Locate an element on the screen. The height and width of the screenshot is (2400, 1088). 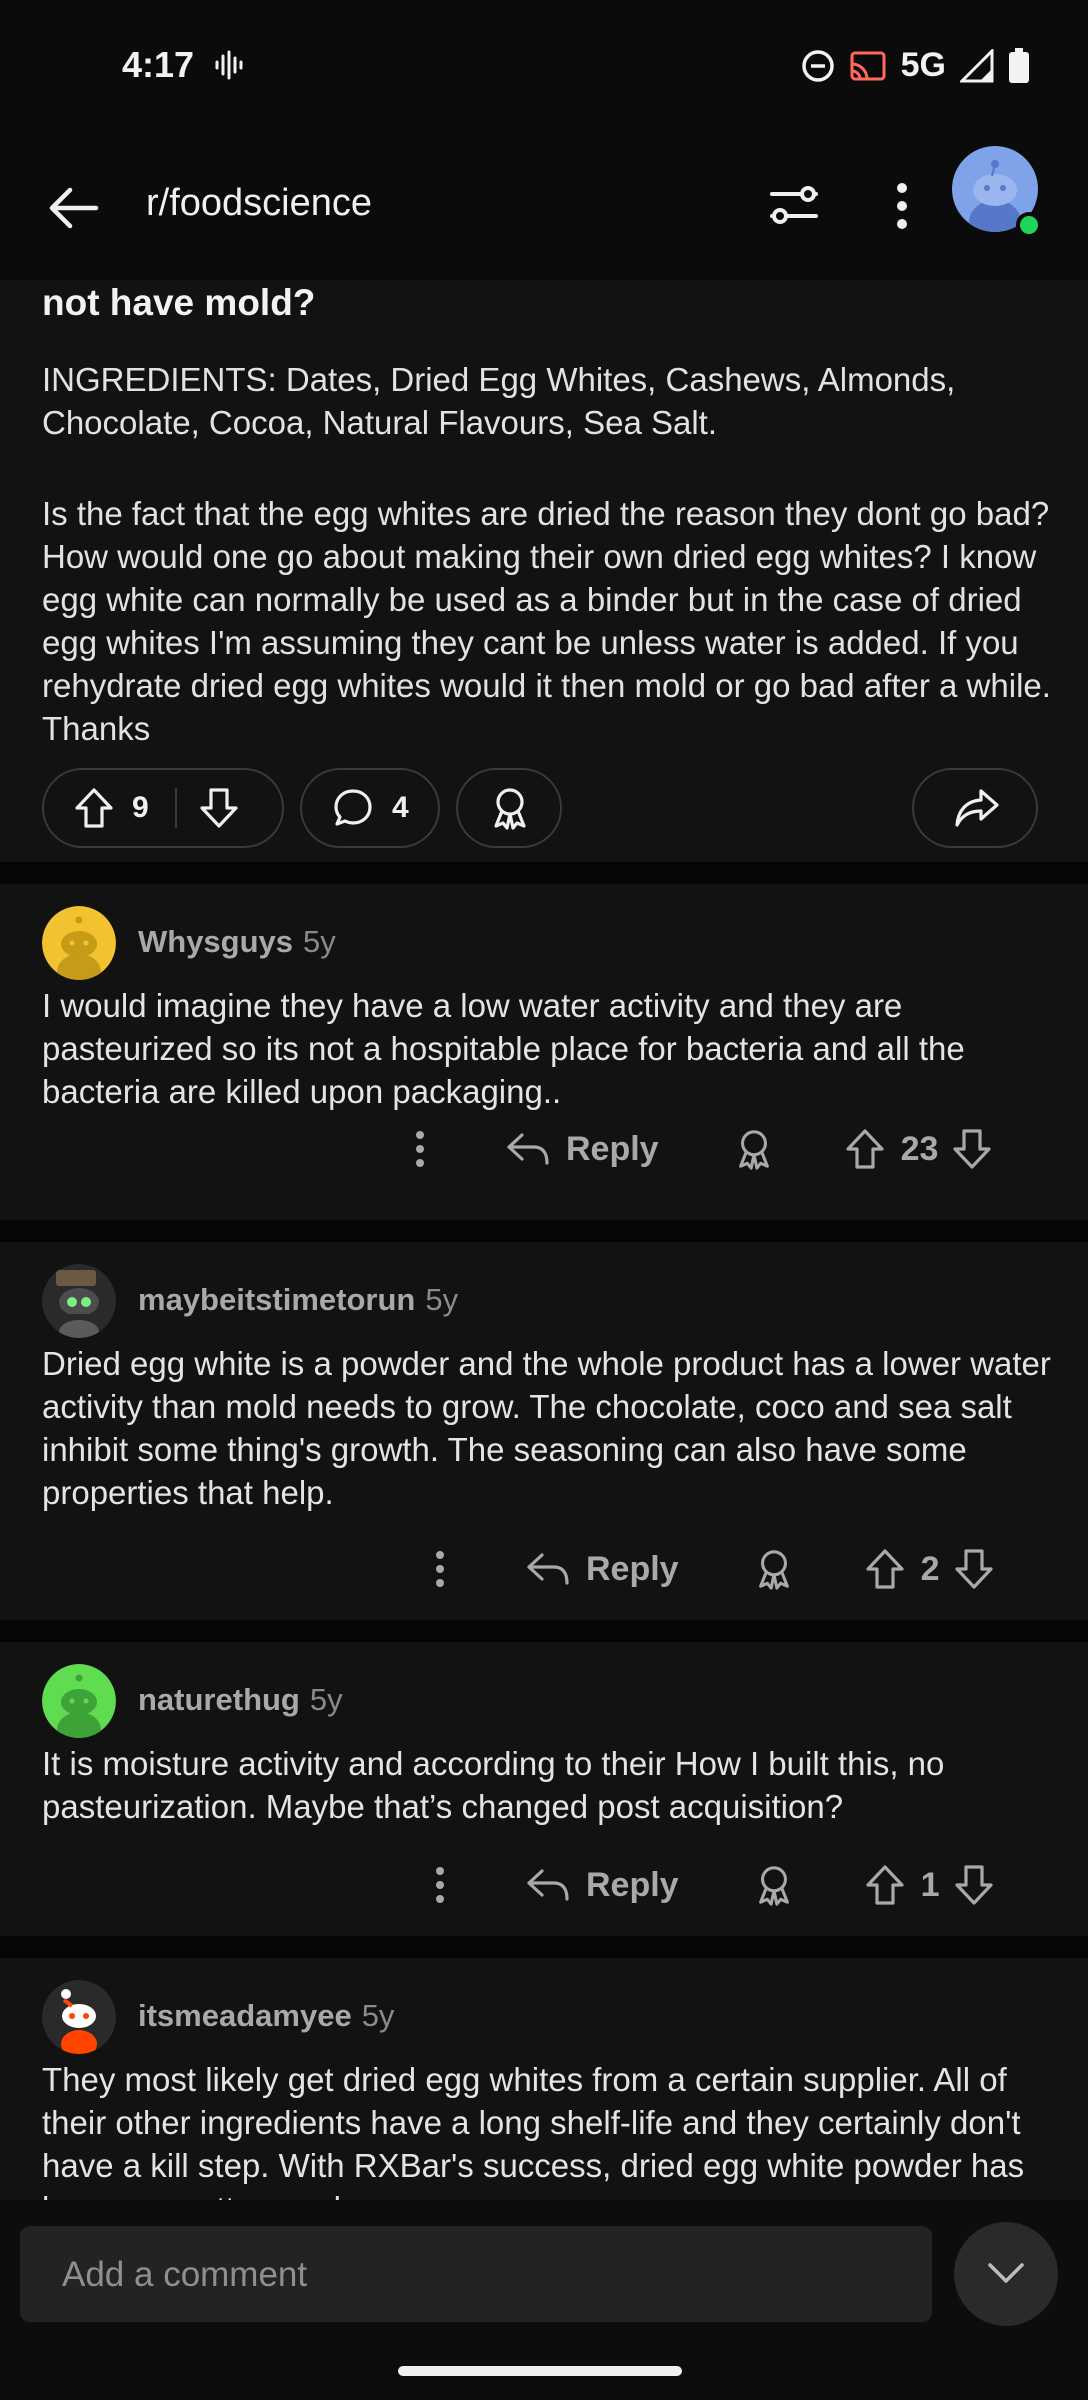
comment-username: naturethug is located at coordinates (219, 1699).